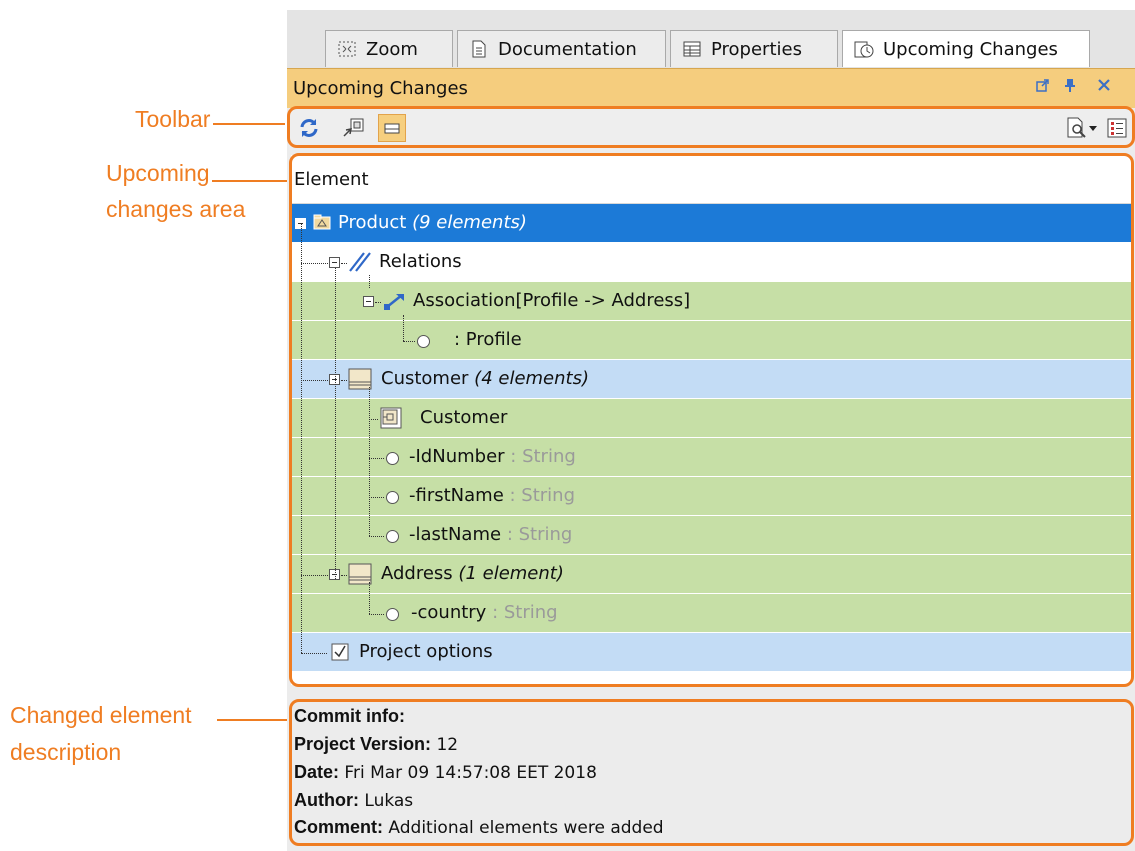 This screenshot has width=1135, height=851. Describe the element at coordinates (479, 49) in the screenshot. I see `documentation-icon` at that location.